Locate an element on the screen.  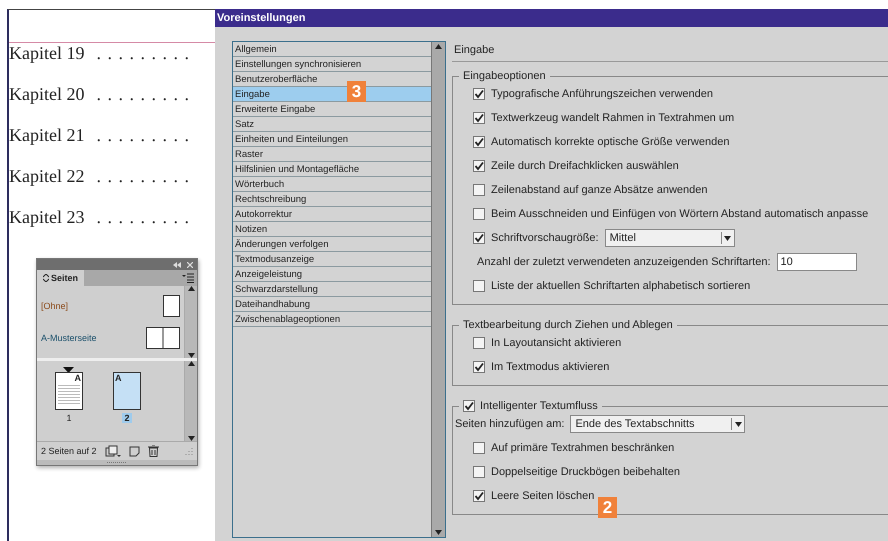
chapter-title: Kapitel 23 is located at coordinates (46, 217).